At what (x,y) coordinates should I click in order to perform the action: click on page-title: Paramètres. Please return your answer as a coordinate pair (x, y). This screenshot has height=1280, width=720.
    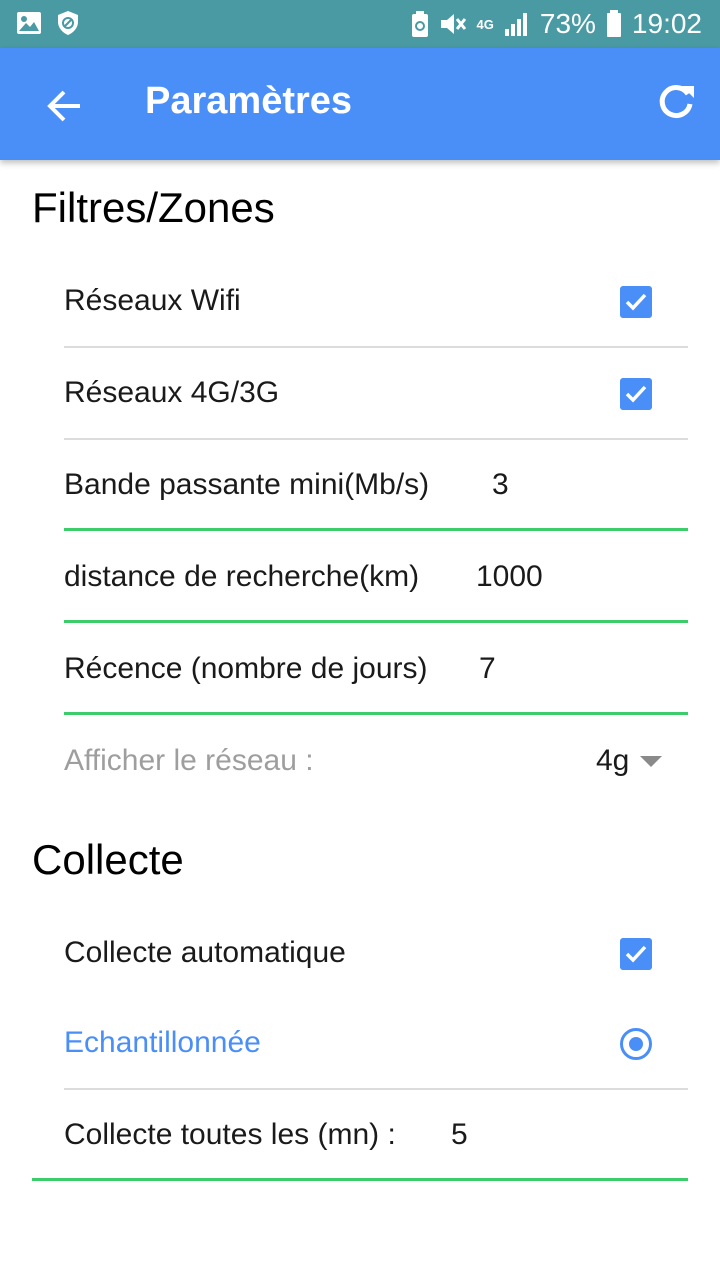
    Looking at the image, I should click on (249, 101).